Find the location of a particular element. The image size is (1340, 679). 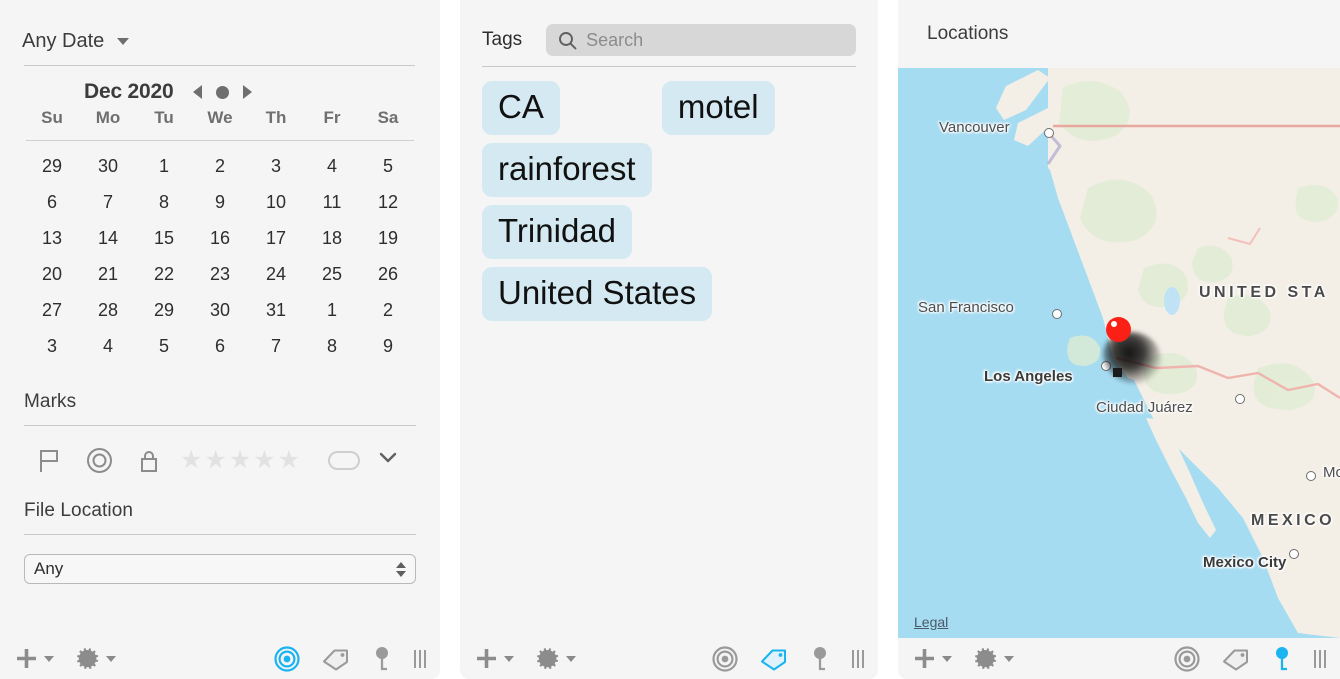

calendar-day: 17 is located at coordinates (276, 238).